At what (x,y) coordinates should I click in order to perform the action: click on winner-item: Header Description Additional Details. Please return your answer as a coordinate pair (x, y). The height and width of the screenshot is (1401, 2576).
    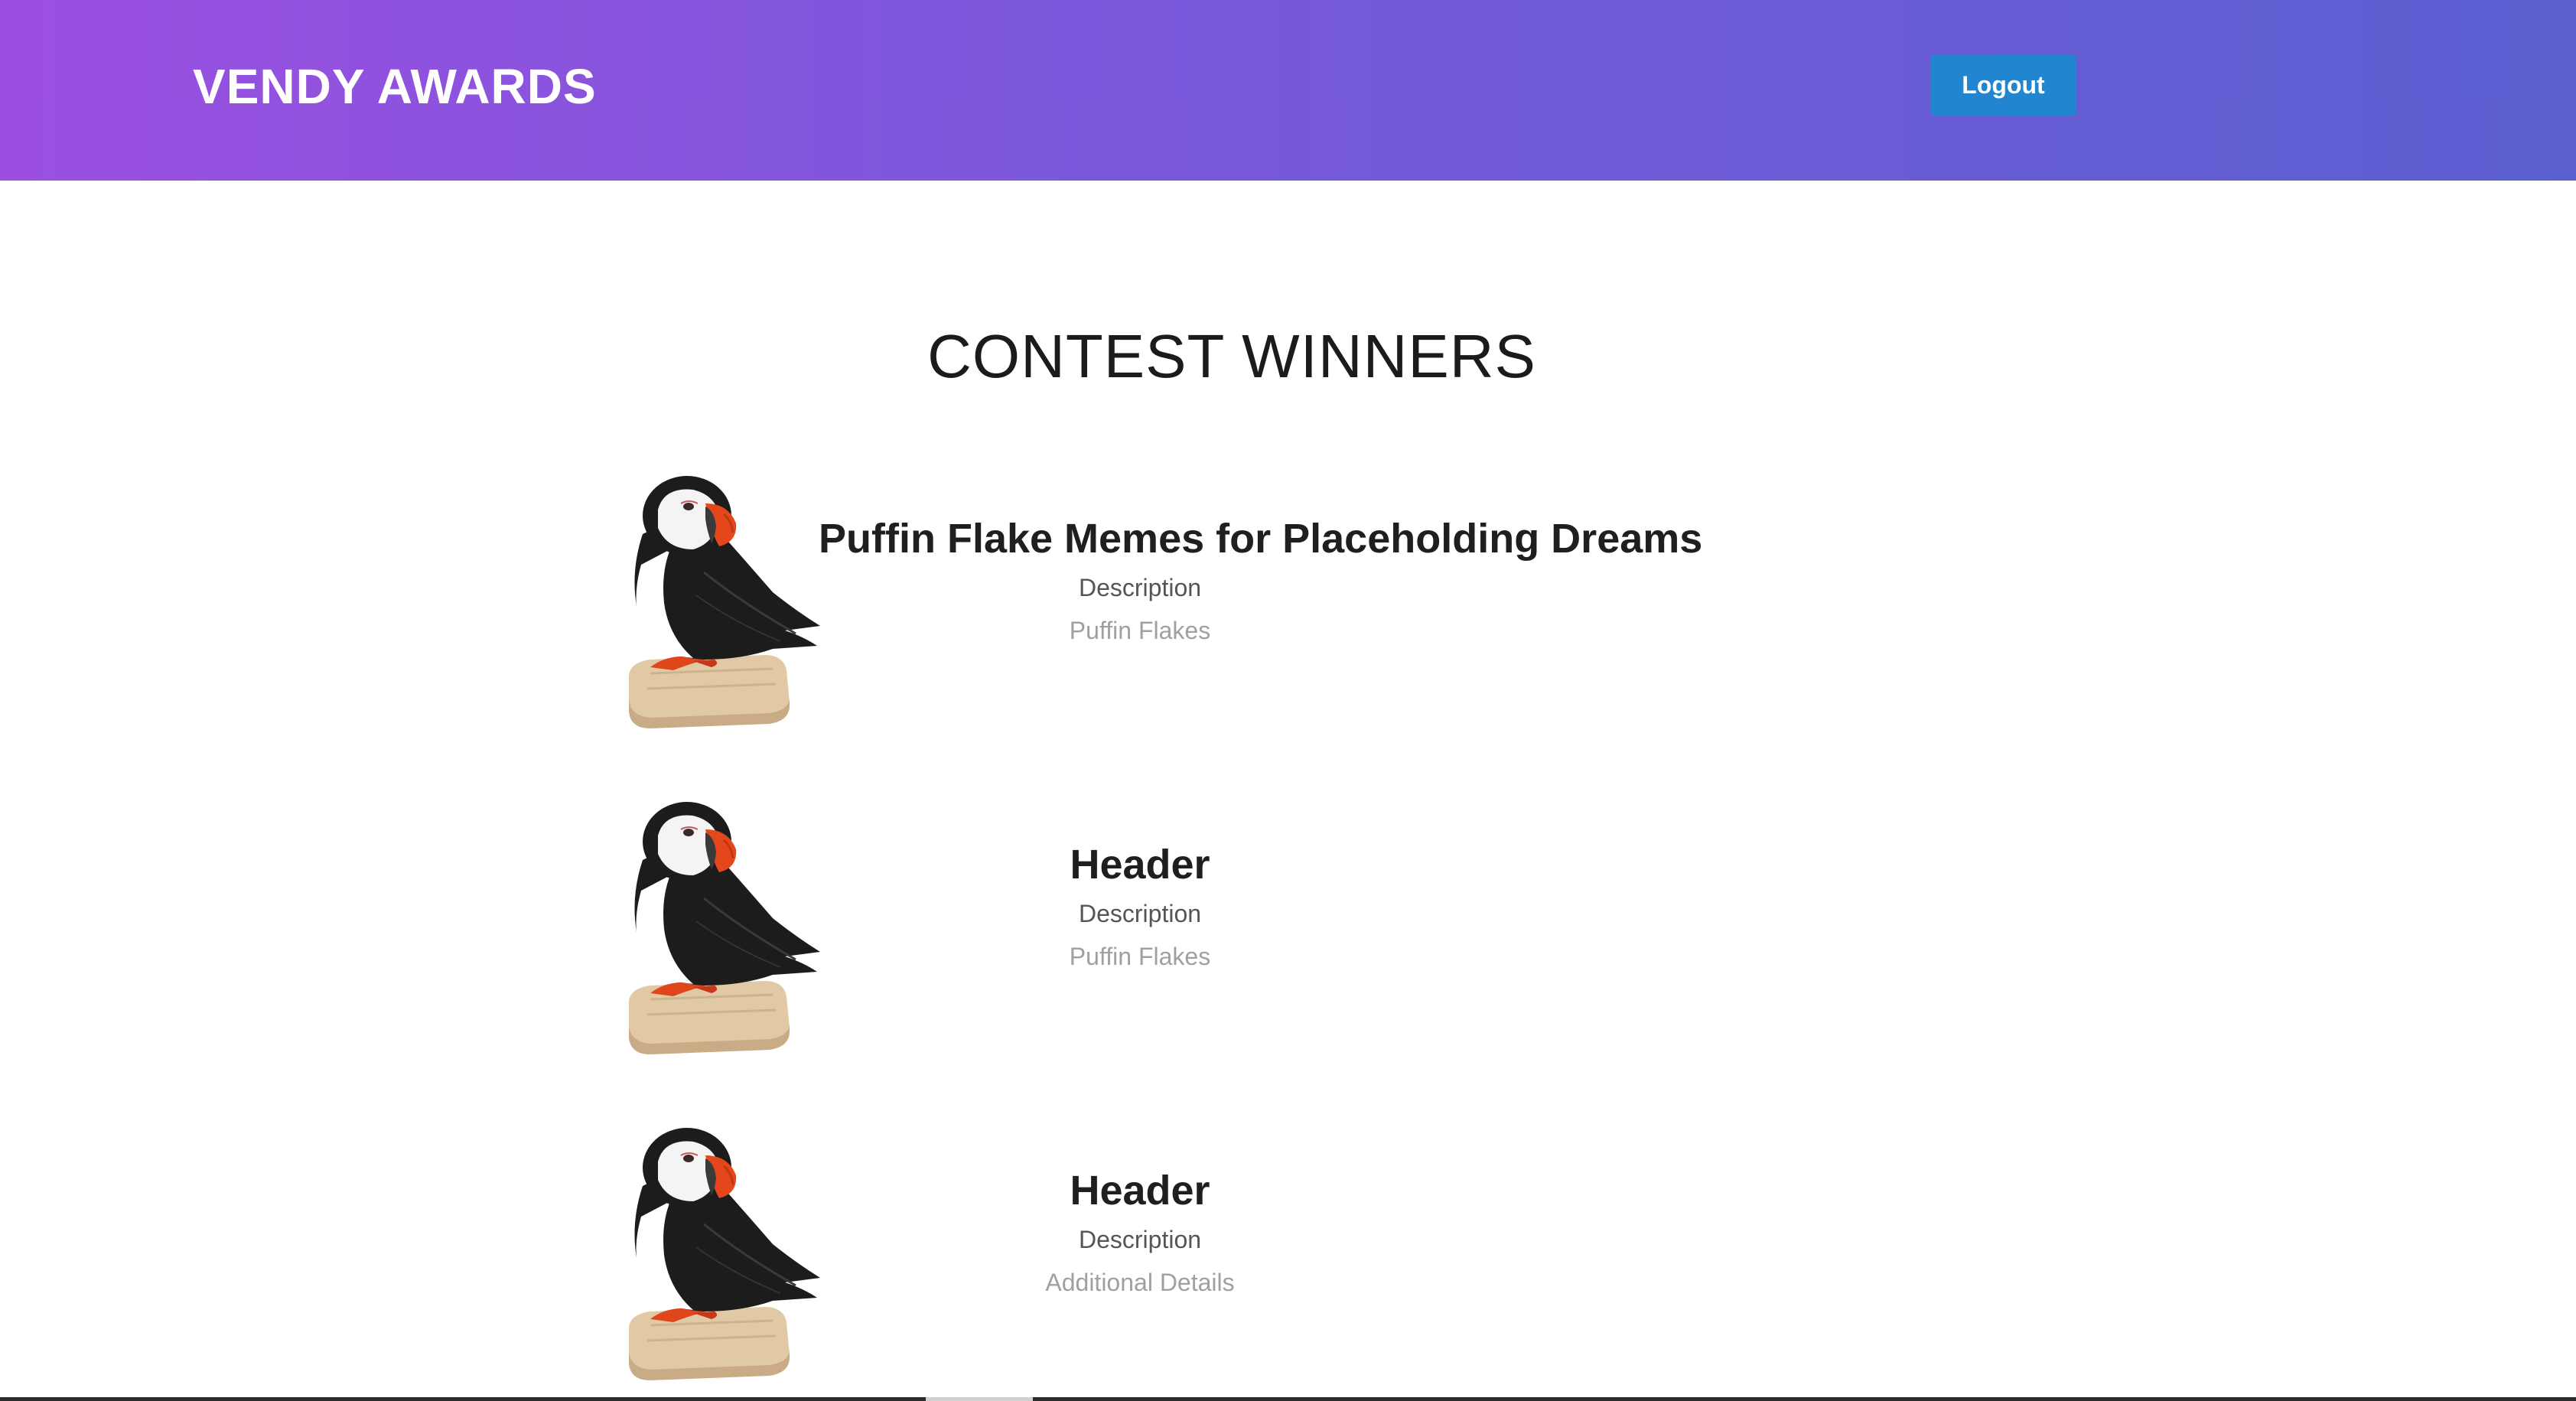
    Looking at the image, I should click on (1308, 1255).